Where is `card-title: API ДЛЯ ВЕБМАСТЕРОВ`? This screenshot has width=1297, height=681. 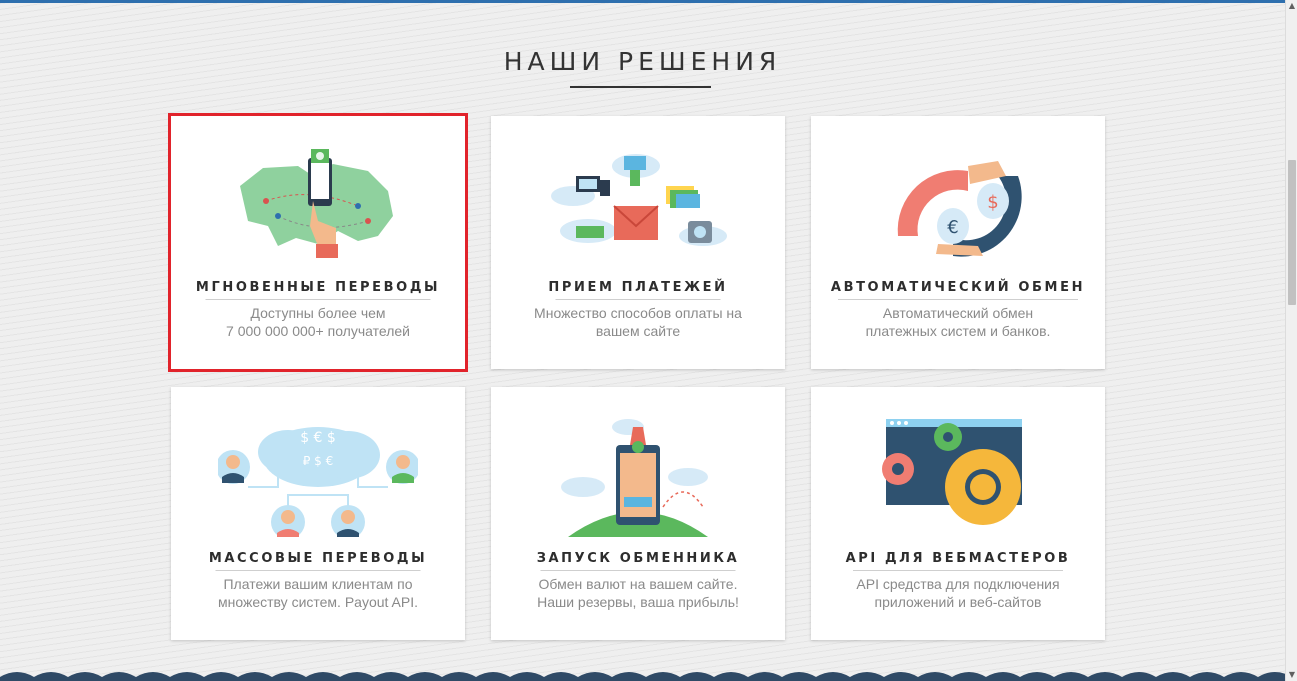 card-title: API ДЛЯ ВЕБМАСТЕРОВ is located at coordinates (958, 558).